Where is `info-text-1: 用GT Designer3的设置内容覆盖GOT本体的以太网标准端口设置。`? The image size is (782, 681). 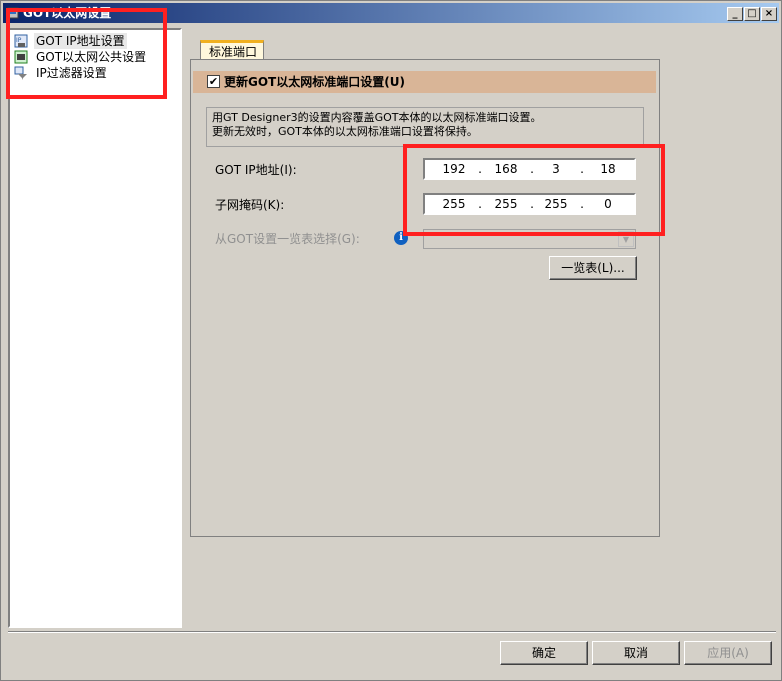 info-text-1: 用GT Designer3的设置内容覆盖GOT本体的以太网标准端口设置。 is located at coordinates (377, 117).